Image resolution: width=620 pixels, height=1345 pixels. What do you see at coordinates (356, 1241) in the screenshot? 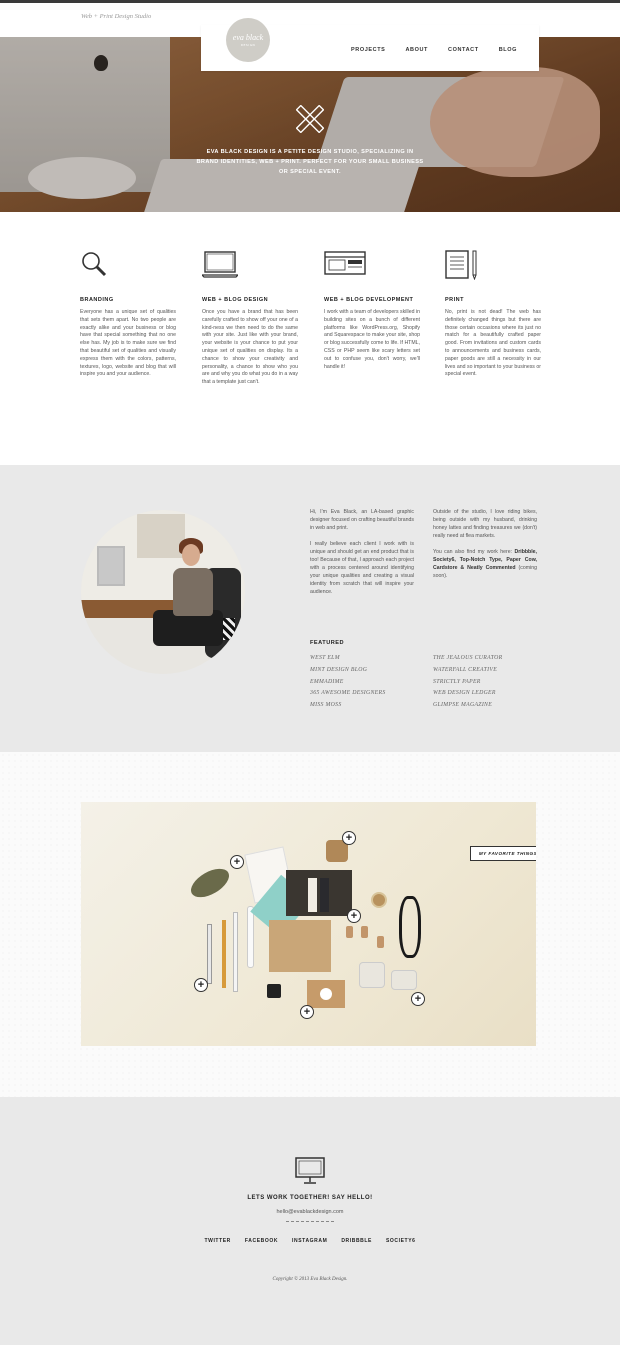
I see `social-dribbble-link: DRIBBBLE` at bounding box center [356, 1241].